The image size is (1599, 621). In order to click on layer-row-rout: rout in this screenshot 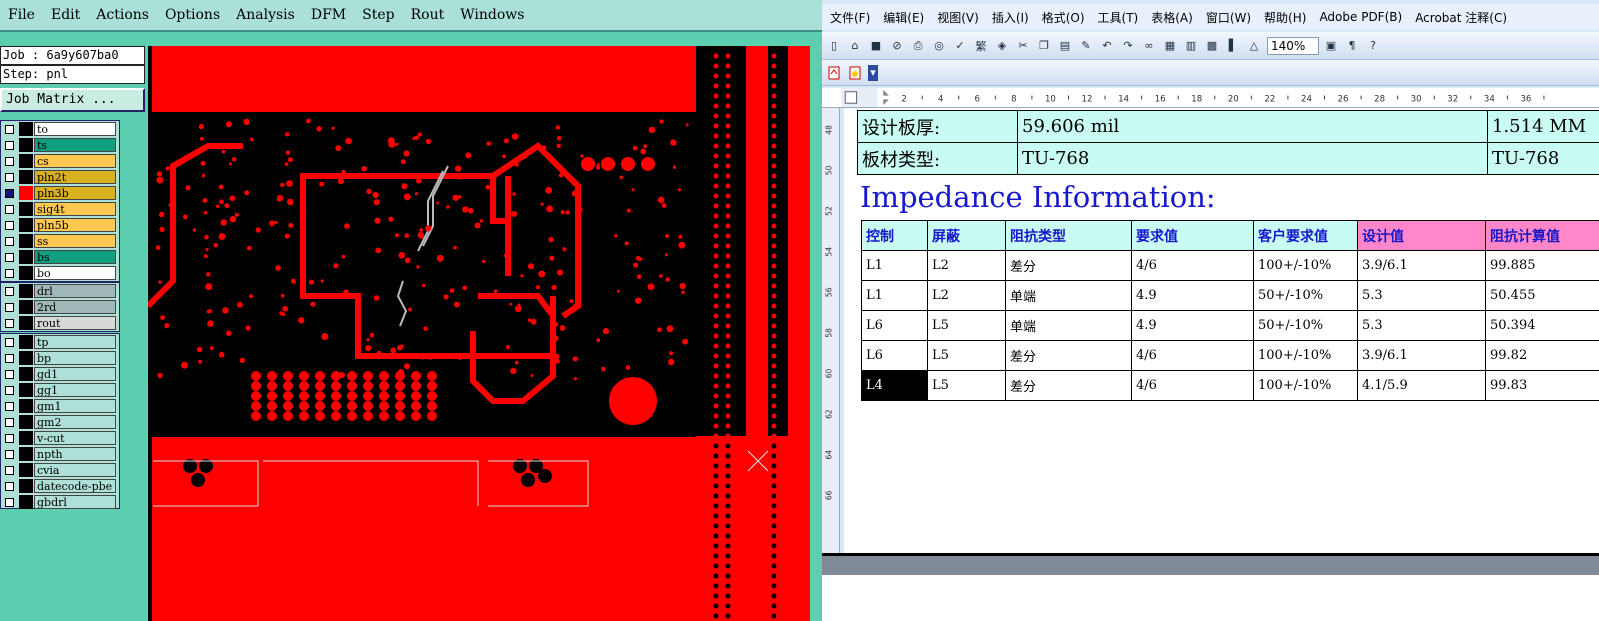, I will do `click(60, 323)`.